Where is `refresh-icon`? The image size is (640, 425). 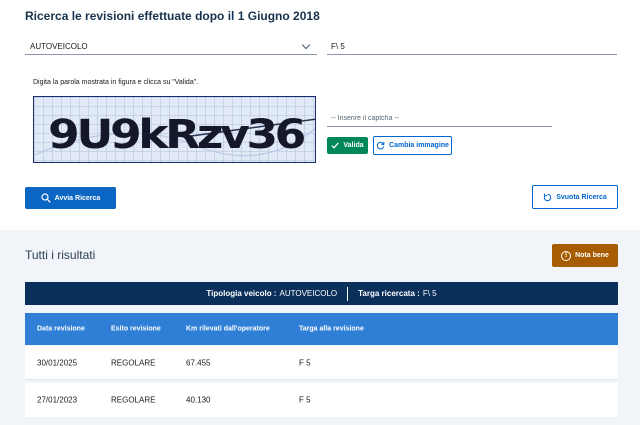 refresh-icon is located at coordinates (380, 145).